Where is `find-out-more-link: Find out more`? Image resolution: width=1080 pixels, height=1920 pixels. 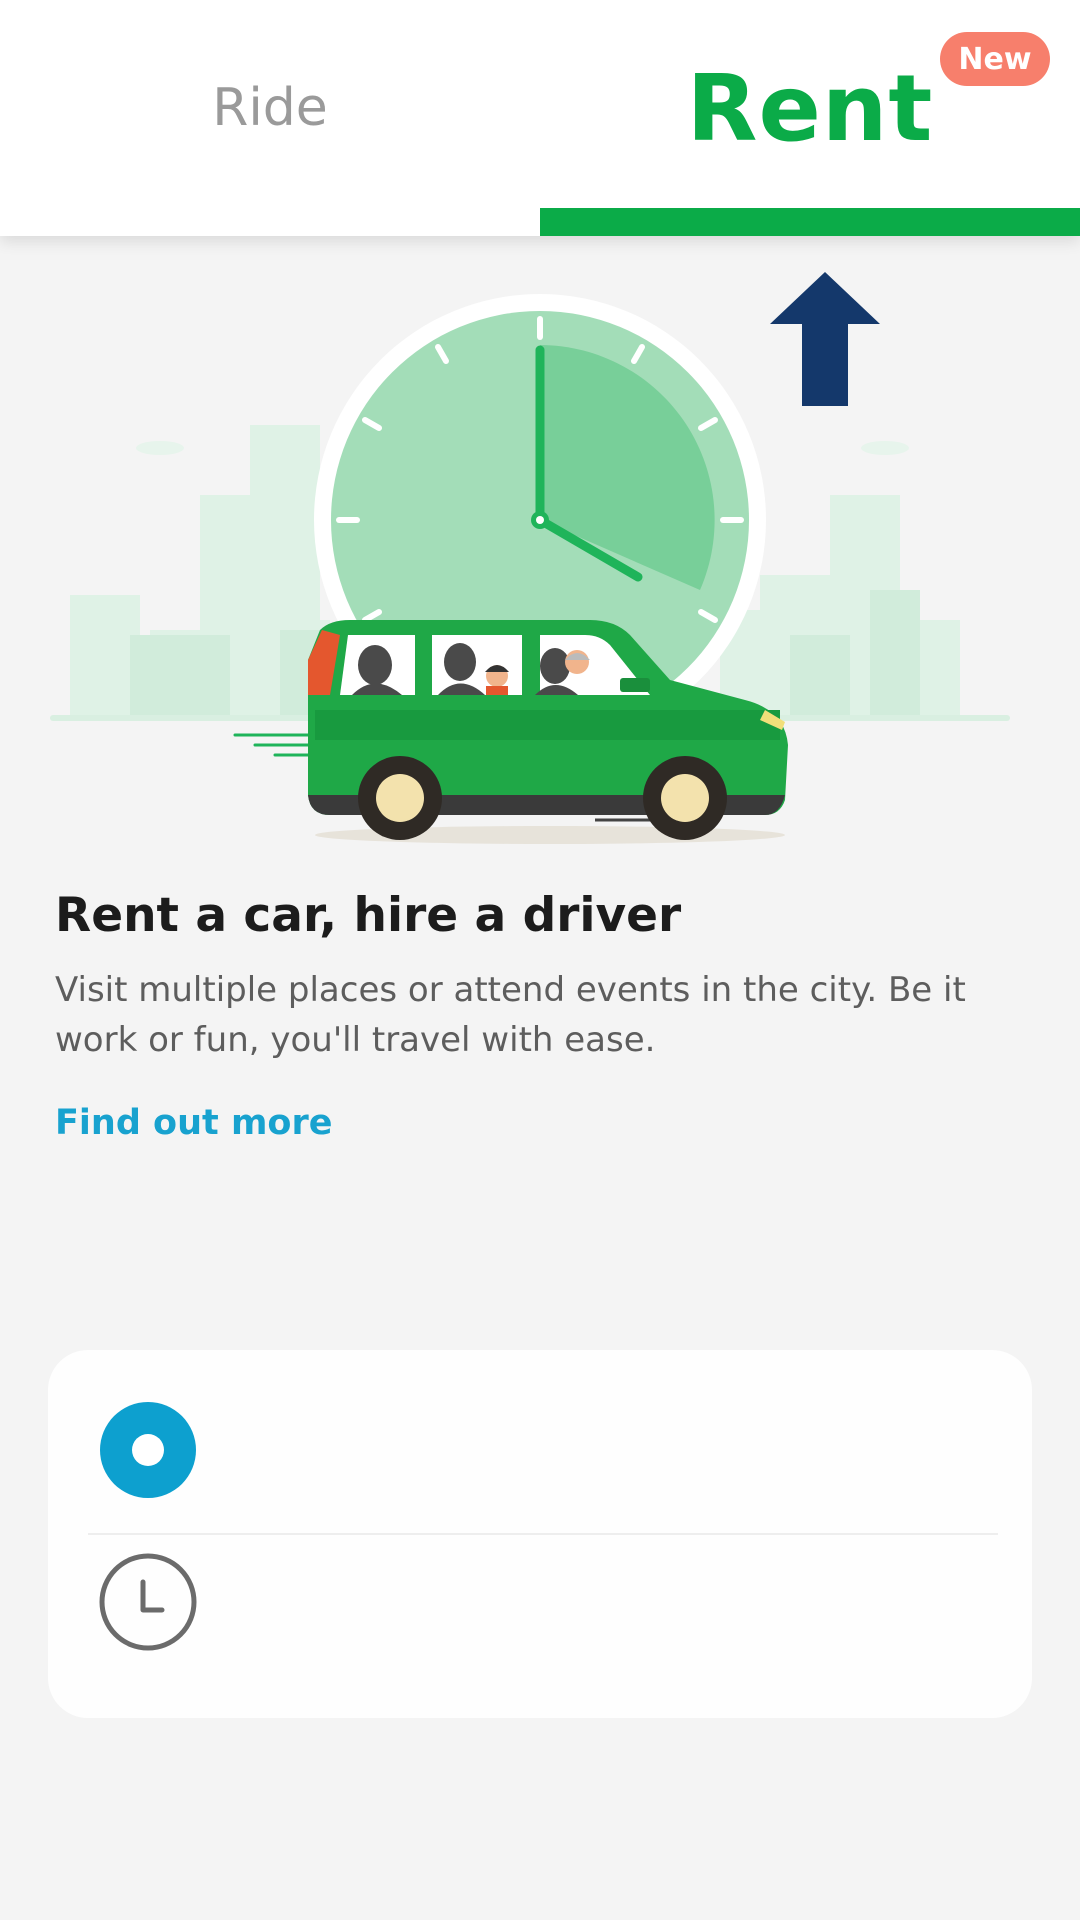 find-out-more-link: Find out more is located at coordinates (193, 1123).